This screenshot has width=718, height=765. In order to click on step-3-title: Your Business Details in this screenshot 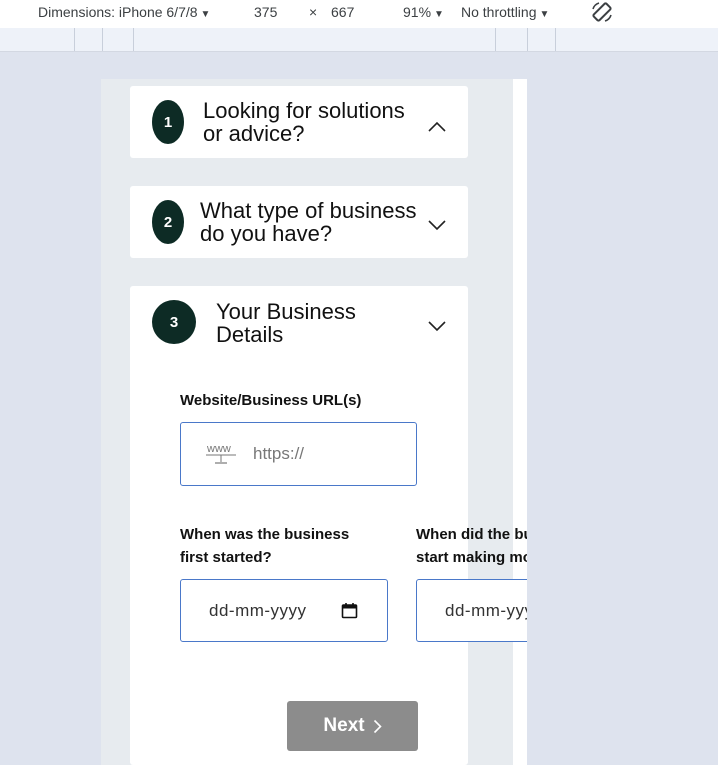, I will do `click(286, 323)`.